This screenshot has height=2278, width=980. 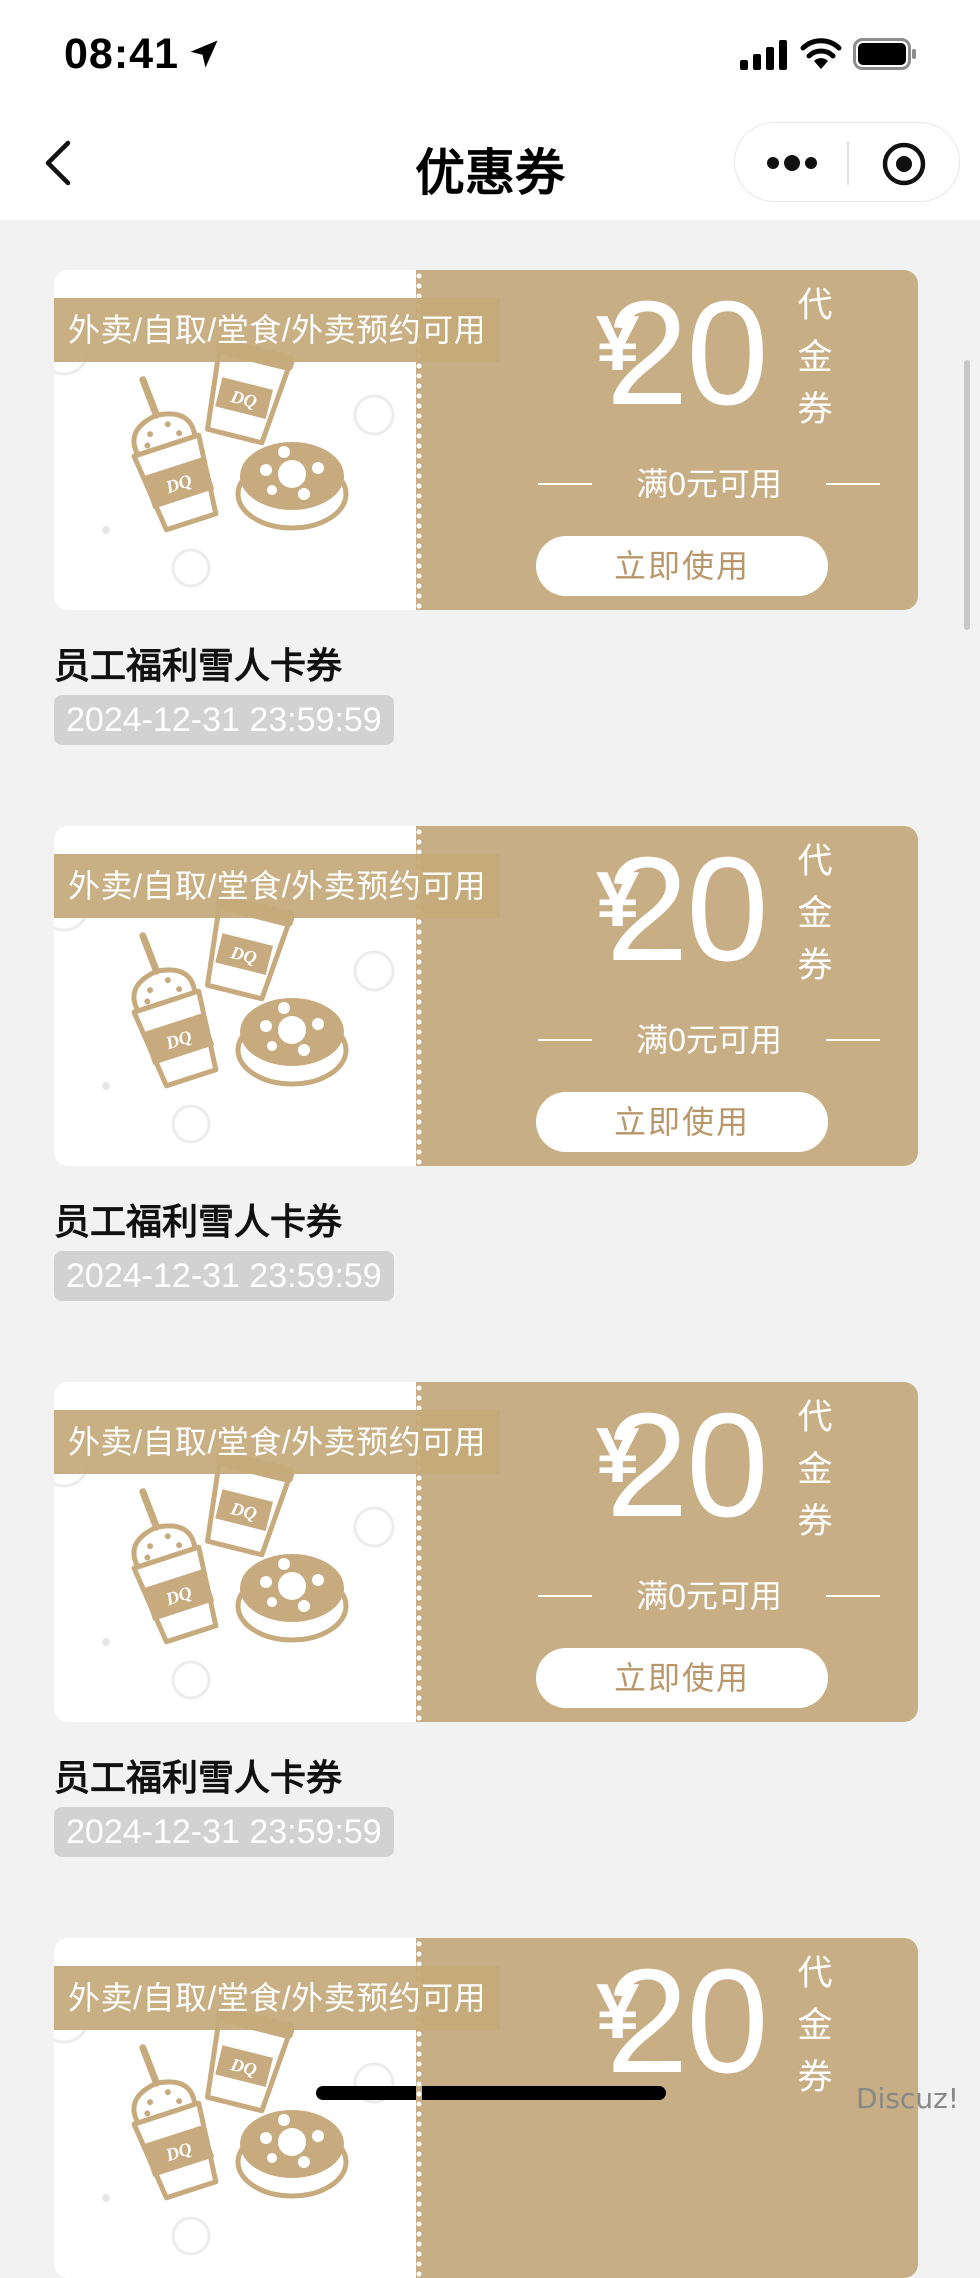 What do you see at coordinates (763, 55) in the screenshot?
I see `cellular-signal-icon` at bounding box center [763, 55].